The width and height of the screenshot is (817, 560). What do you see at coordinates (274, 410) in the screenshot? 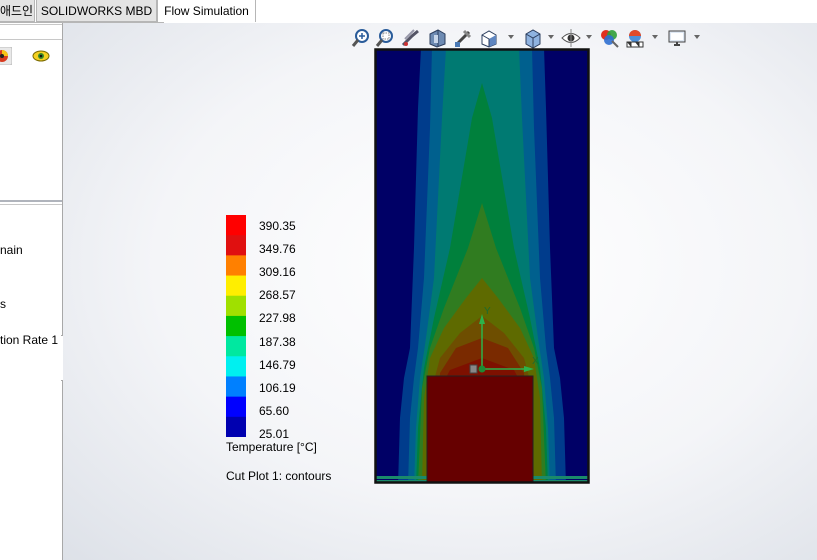
I see `legend-tick-label: 65.60` at bounding box center [274, 410].